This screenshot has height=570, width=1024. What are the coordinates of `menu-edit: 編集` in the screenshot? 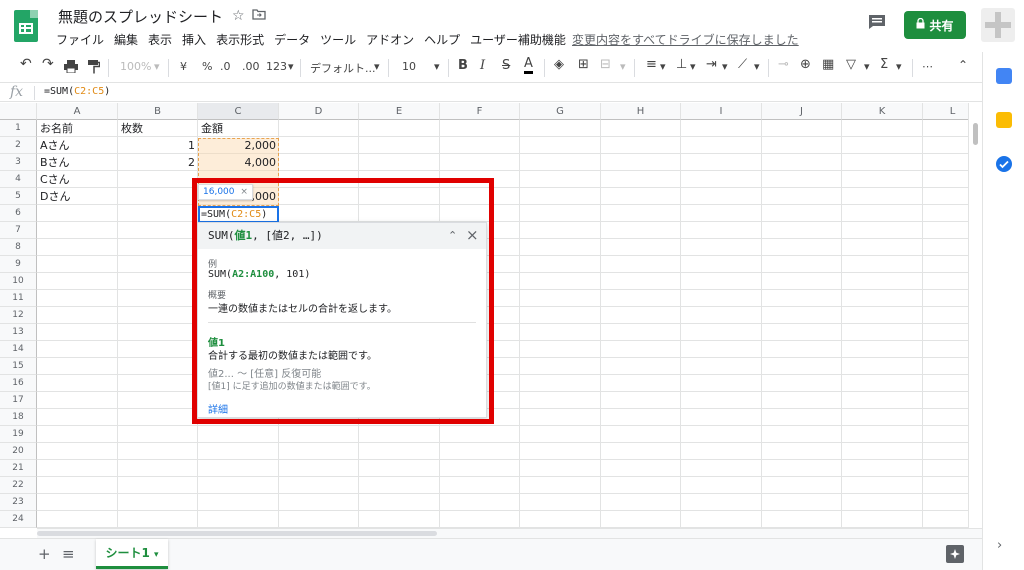 It's located at (126, 39).